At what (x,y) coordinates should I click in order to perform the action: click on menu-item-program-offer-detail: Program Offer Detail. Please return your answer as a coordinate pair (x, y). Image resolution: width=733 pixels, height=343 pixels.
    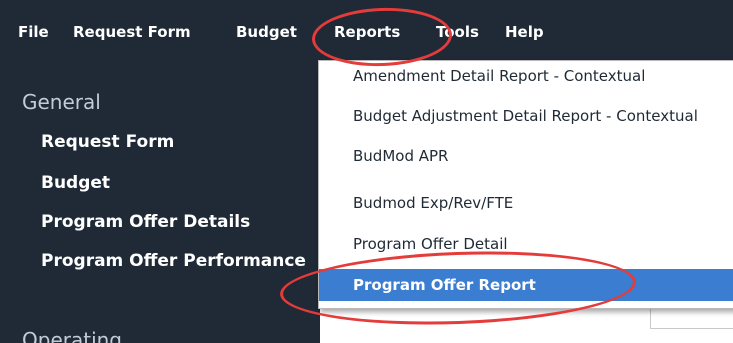
    Looking at the image, I should click on (526, 244).